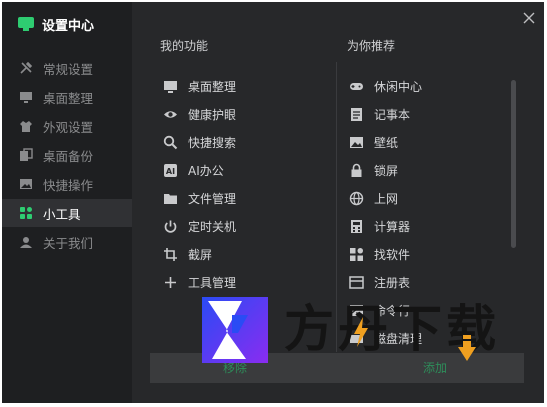 This screenshot has height=407, width=547. Describe the element at coordinates (26, 242) in the screenshot. I see `user-icon` at that location.